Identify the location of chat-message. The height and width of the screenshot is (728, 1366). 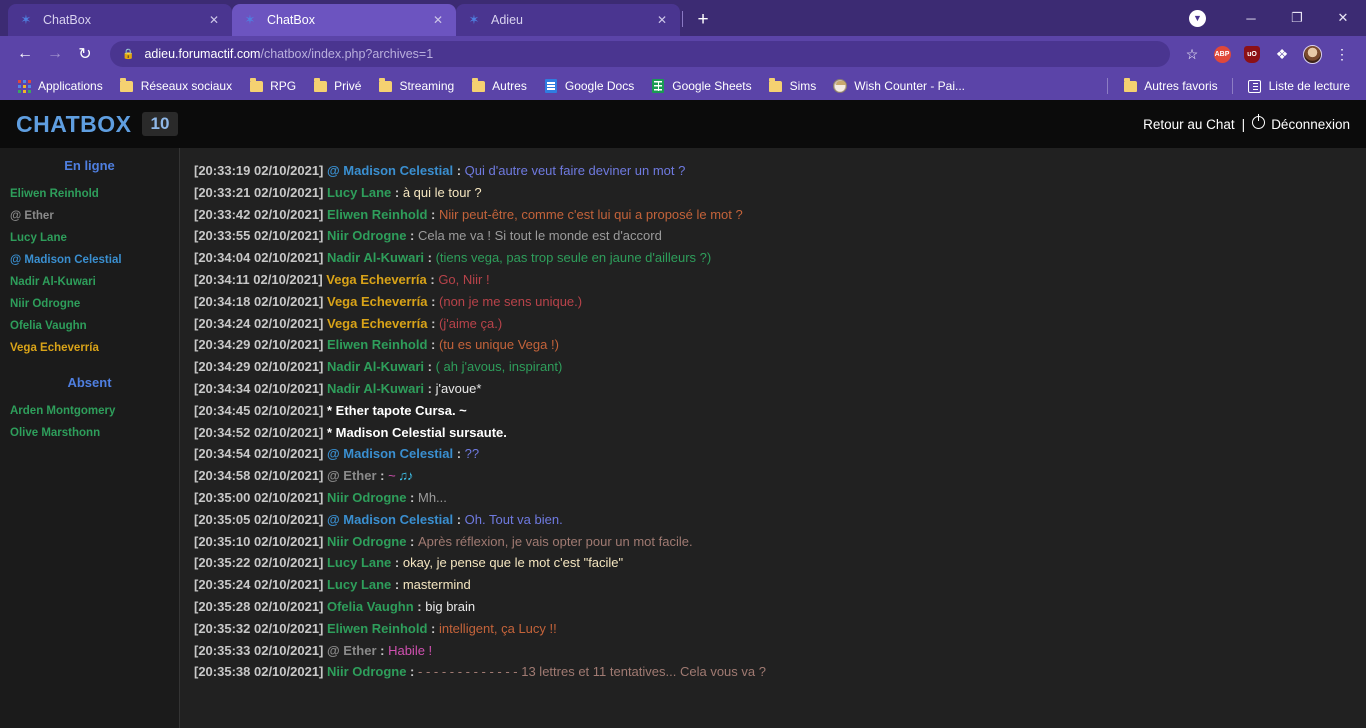
(773, 156).